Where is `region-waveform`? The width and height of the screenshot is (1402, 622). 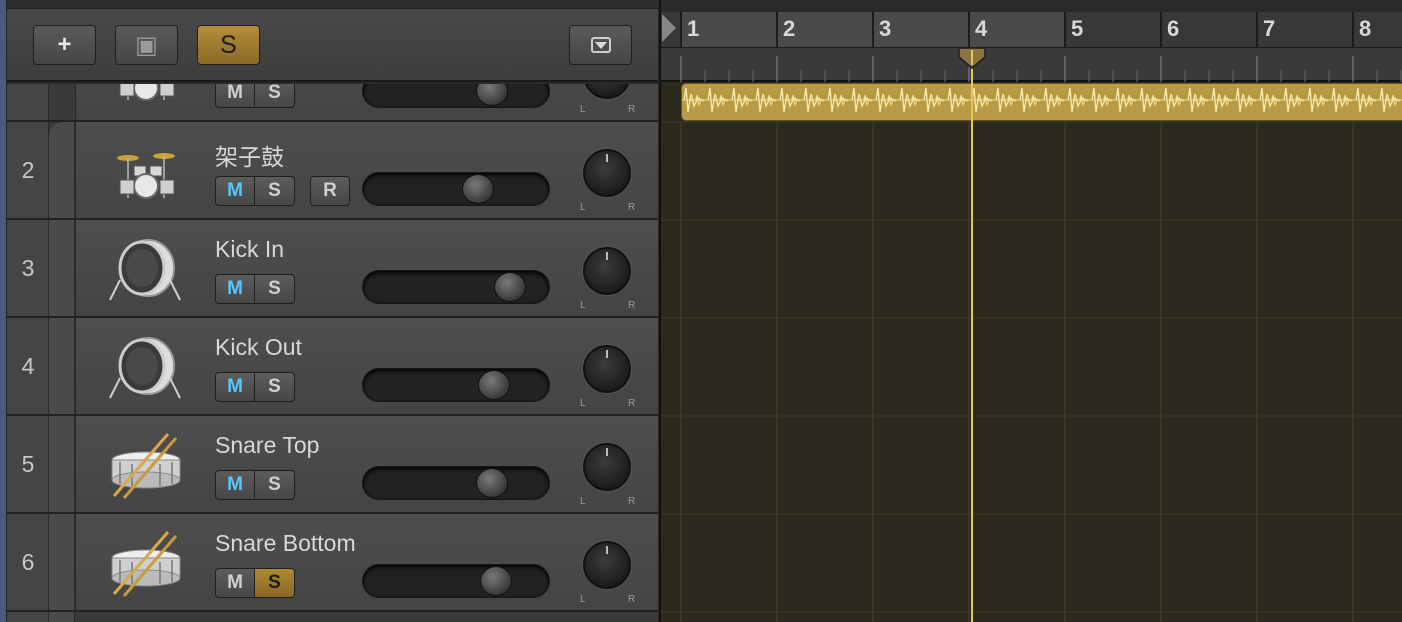 region-waveform is located at coordinates (1042, 100).